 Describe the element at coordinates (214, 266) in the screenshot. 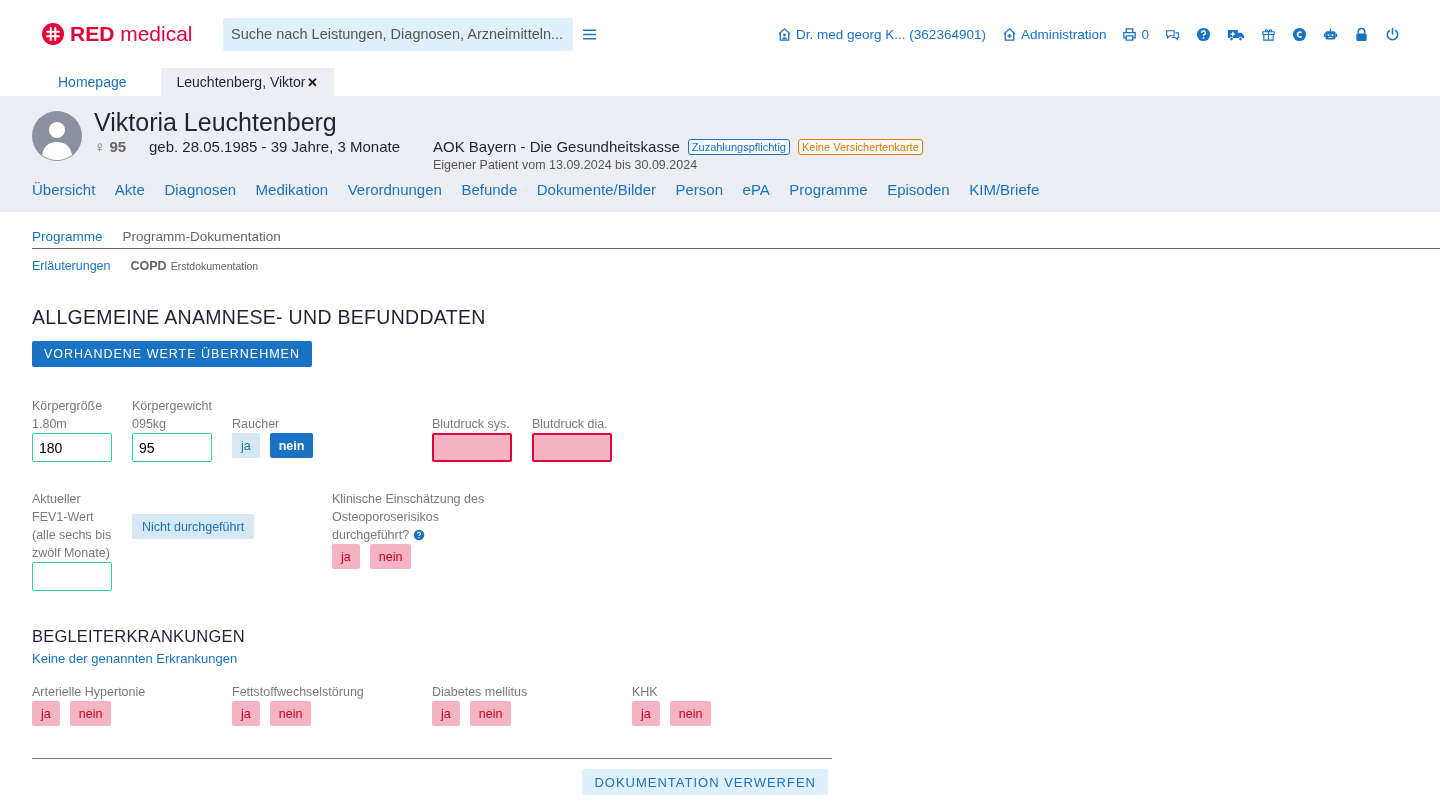

I see `document-type: Erstdokumentation` at that location.